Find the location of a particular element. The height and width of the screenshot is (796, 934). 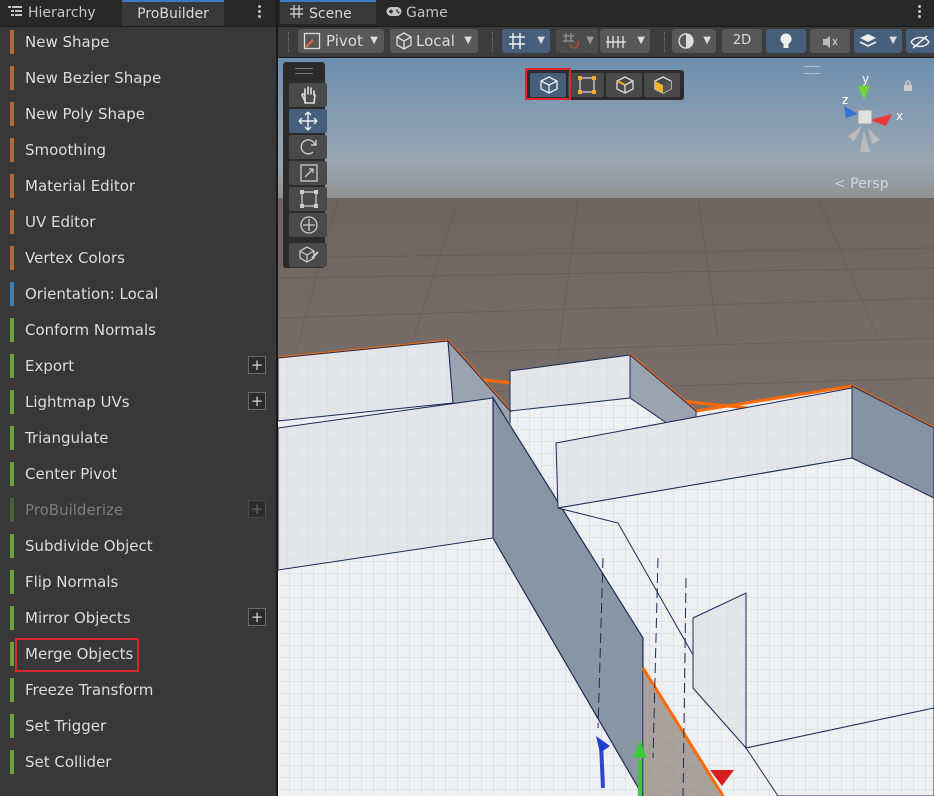

gizmo-x-label: x is located at coordinates (899, 116).